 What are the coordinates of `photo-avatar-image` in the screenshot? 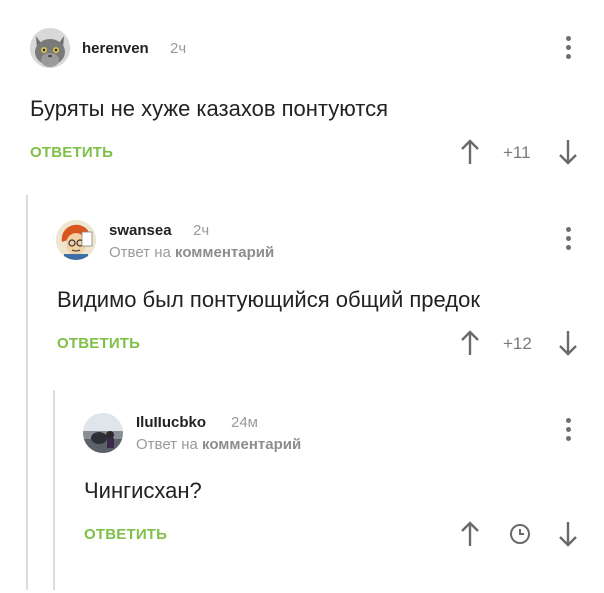 It's located at (103, 433).